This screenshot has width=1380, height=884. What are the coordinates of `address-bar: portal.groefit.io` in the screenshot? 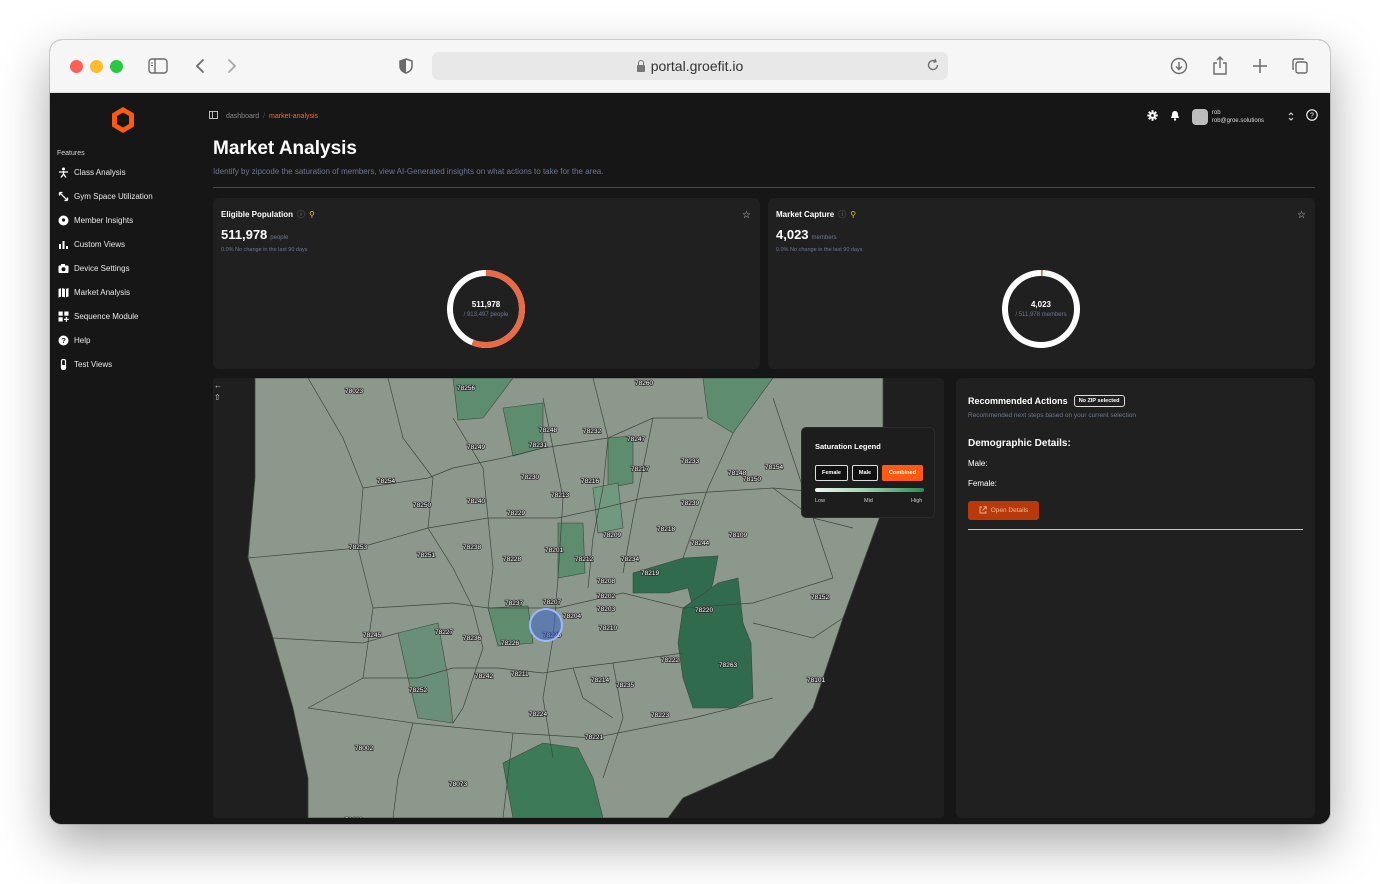 It's located at (690, 66).